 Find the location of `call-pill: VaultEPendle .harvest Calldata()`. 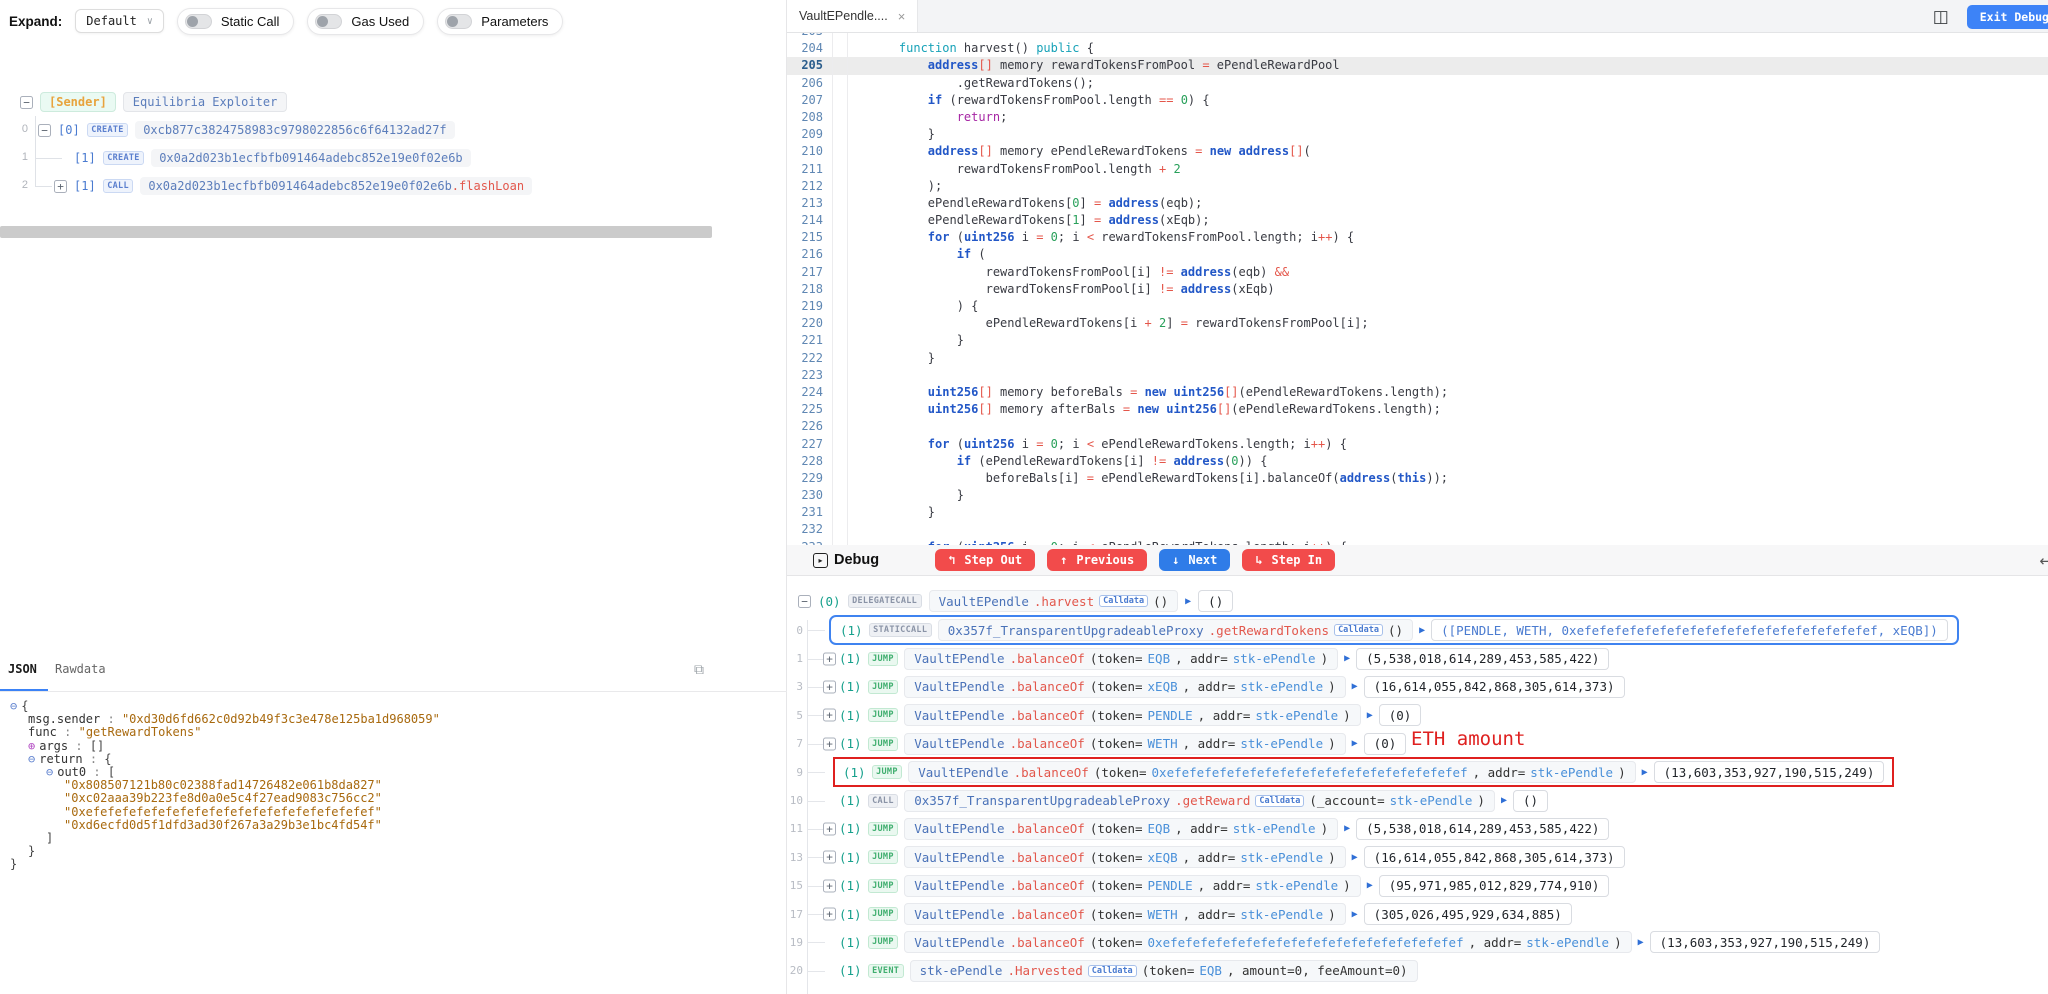

call-pill: VaultEPendle .harvest Calldata() is located at coordinates (1053, 601).